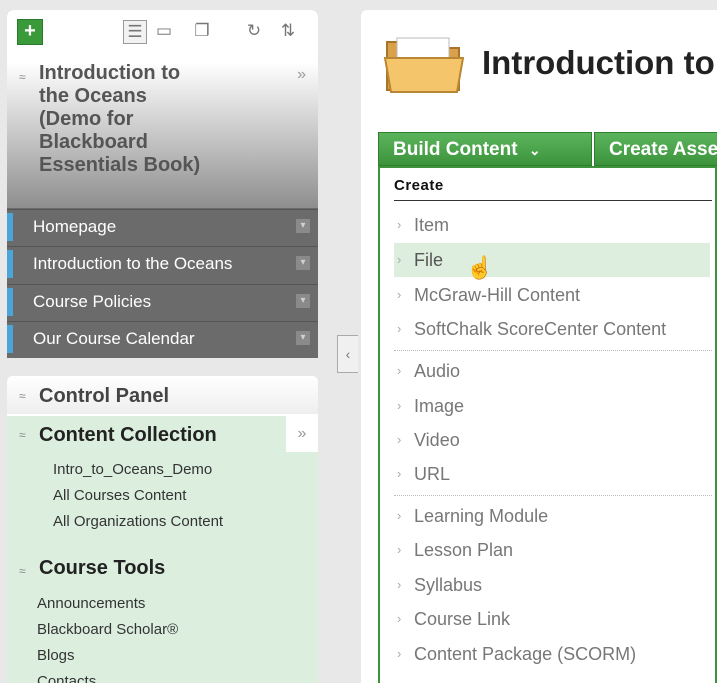 This screenshot has width=717, height=683. What do you see at coordinates (104, 396) in the screenshot?
I see `control-panel-title: Control Panel` at bounding box center [104, 396].